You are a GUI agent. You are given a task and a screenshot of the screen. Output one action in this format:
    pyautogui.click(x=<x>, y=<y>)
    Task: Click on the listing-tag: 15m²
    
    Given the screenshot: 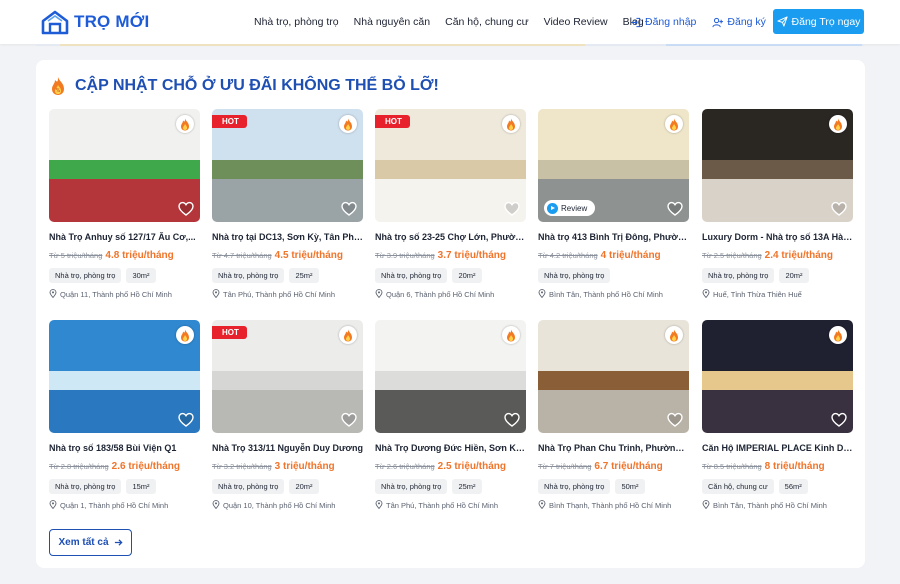 What is the action you would take?
    pyautogui.click(x=141, y=486)
    